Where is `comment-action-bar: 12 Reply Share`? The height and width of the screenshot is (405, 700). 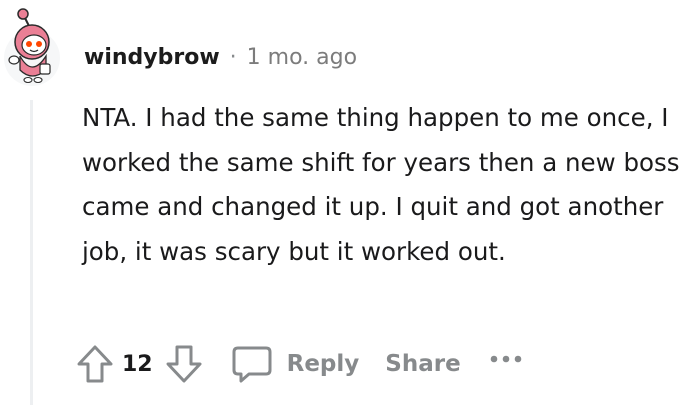 comment-action-bar: 12 Reply Share is located at coordinates (299, 364).